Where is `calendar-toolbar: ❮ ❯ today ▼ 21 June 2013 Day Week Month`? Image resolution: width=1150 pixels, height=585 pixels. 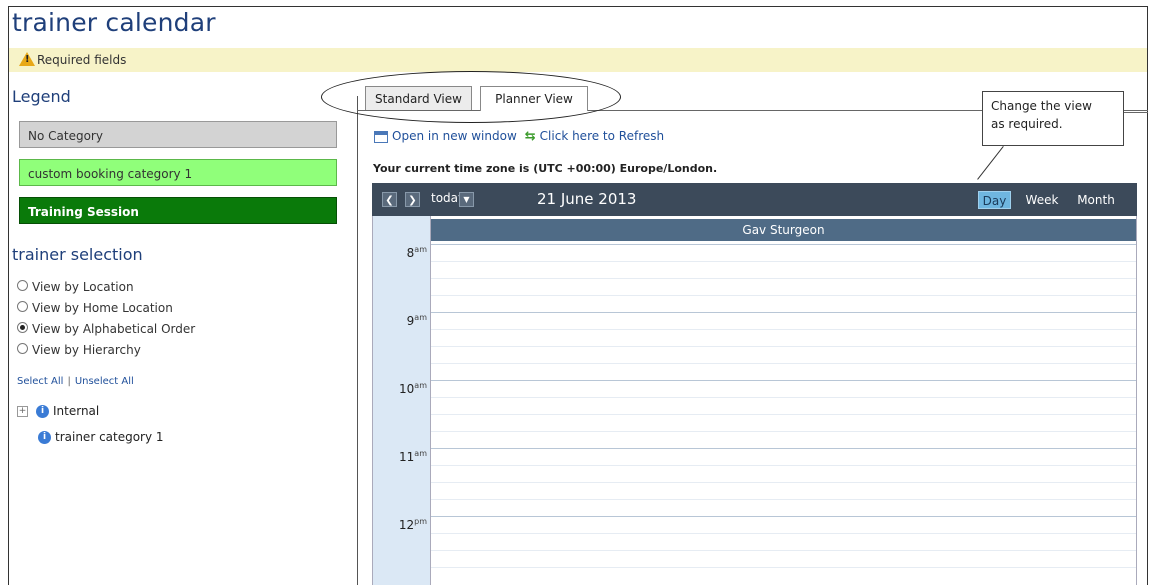
calendar-toolbar: ❮ ❯ today ▼ 21 June 2013 Day Week Month is located at coordinates (754, 199).